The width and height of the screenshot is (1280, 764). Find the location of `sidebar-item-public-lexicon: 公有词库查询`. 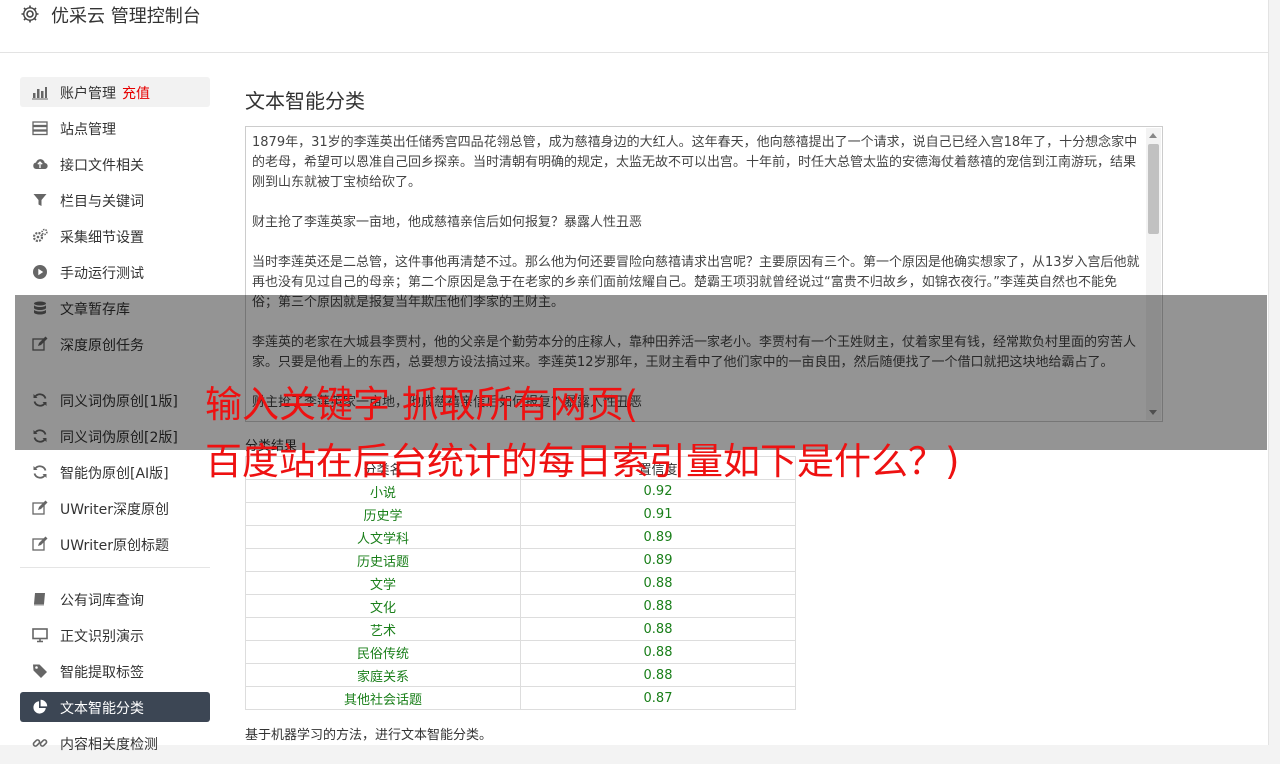

sidebar-item-public-lexicon: 公有词库查询 is located at coordinates (115, 599).